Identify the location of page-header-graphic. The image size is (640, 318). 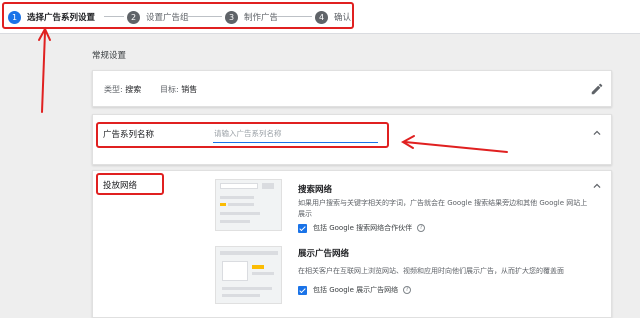
(249, 253).